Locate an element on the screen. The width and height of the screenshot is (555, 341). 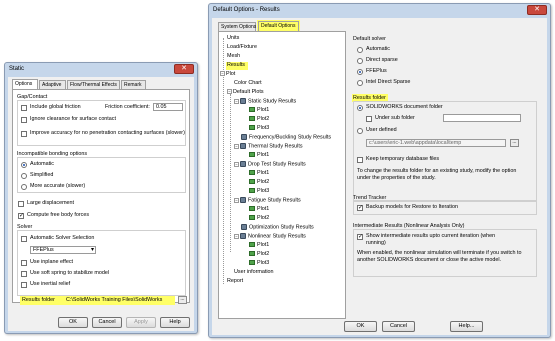
tab-adaptive: Adaptive is located at coordinates (52, 84).